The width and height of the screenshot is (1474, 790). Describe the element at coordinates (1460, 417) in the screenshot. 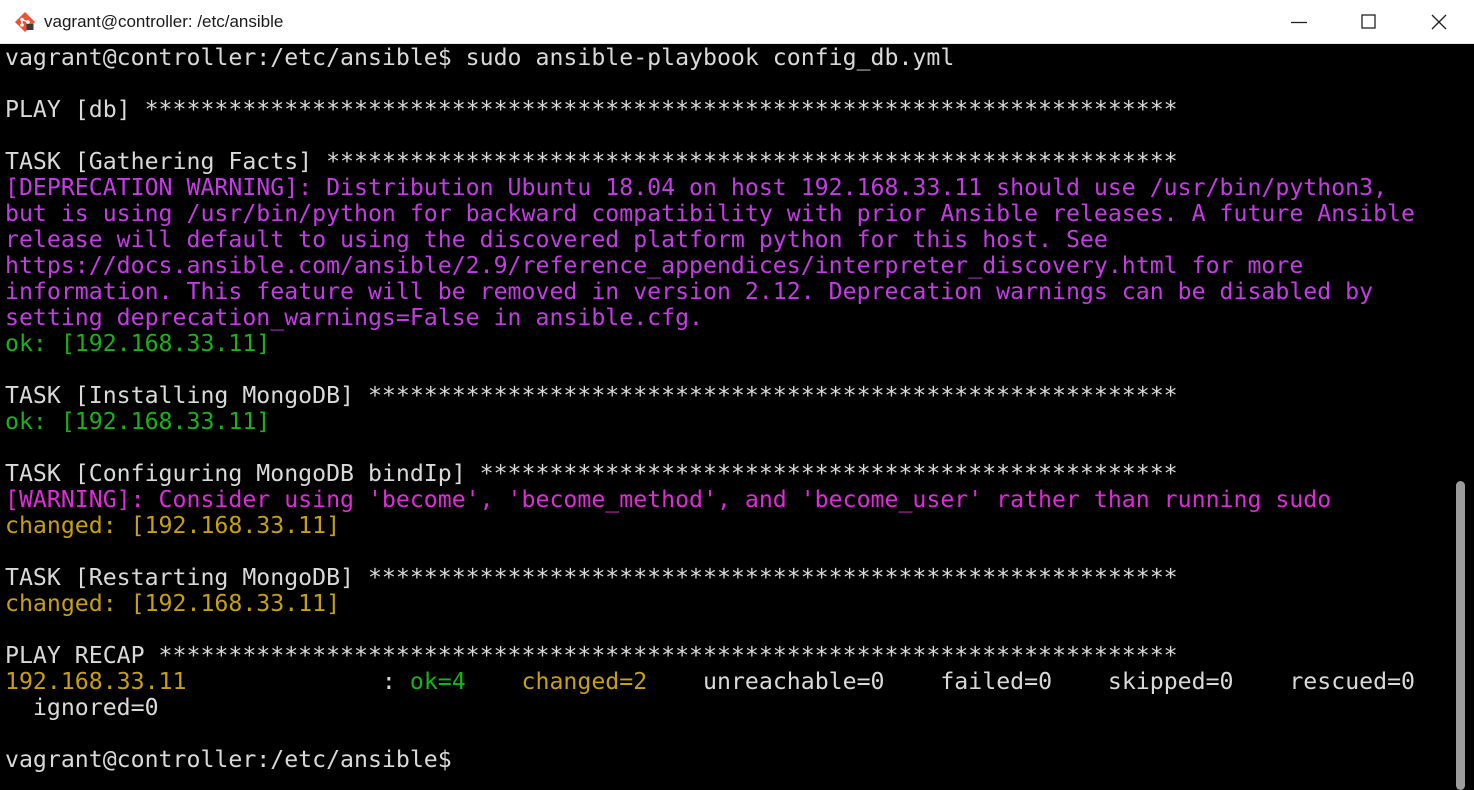

I see `vertical-scrollbar` at that location.